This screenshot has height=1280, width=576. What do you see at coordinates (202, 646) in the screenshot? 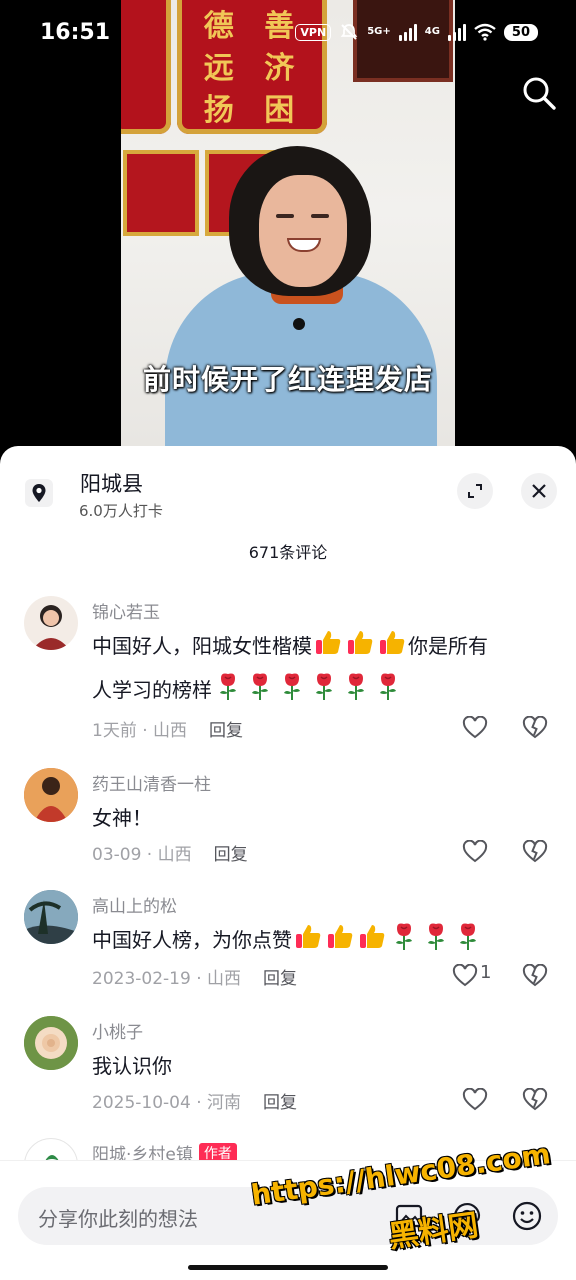
I see `comment-text-part: 中国好人，阳城女性楷模` at bounding box center [202, 646].